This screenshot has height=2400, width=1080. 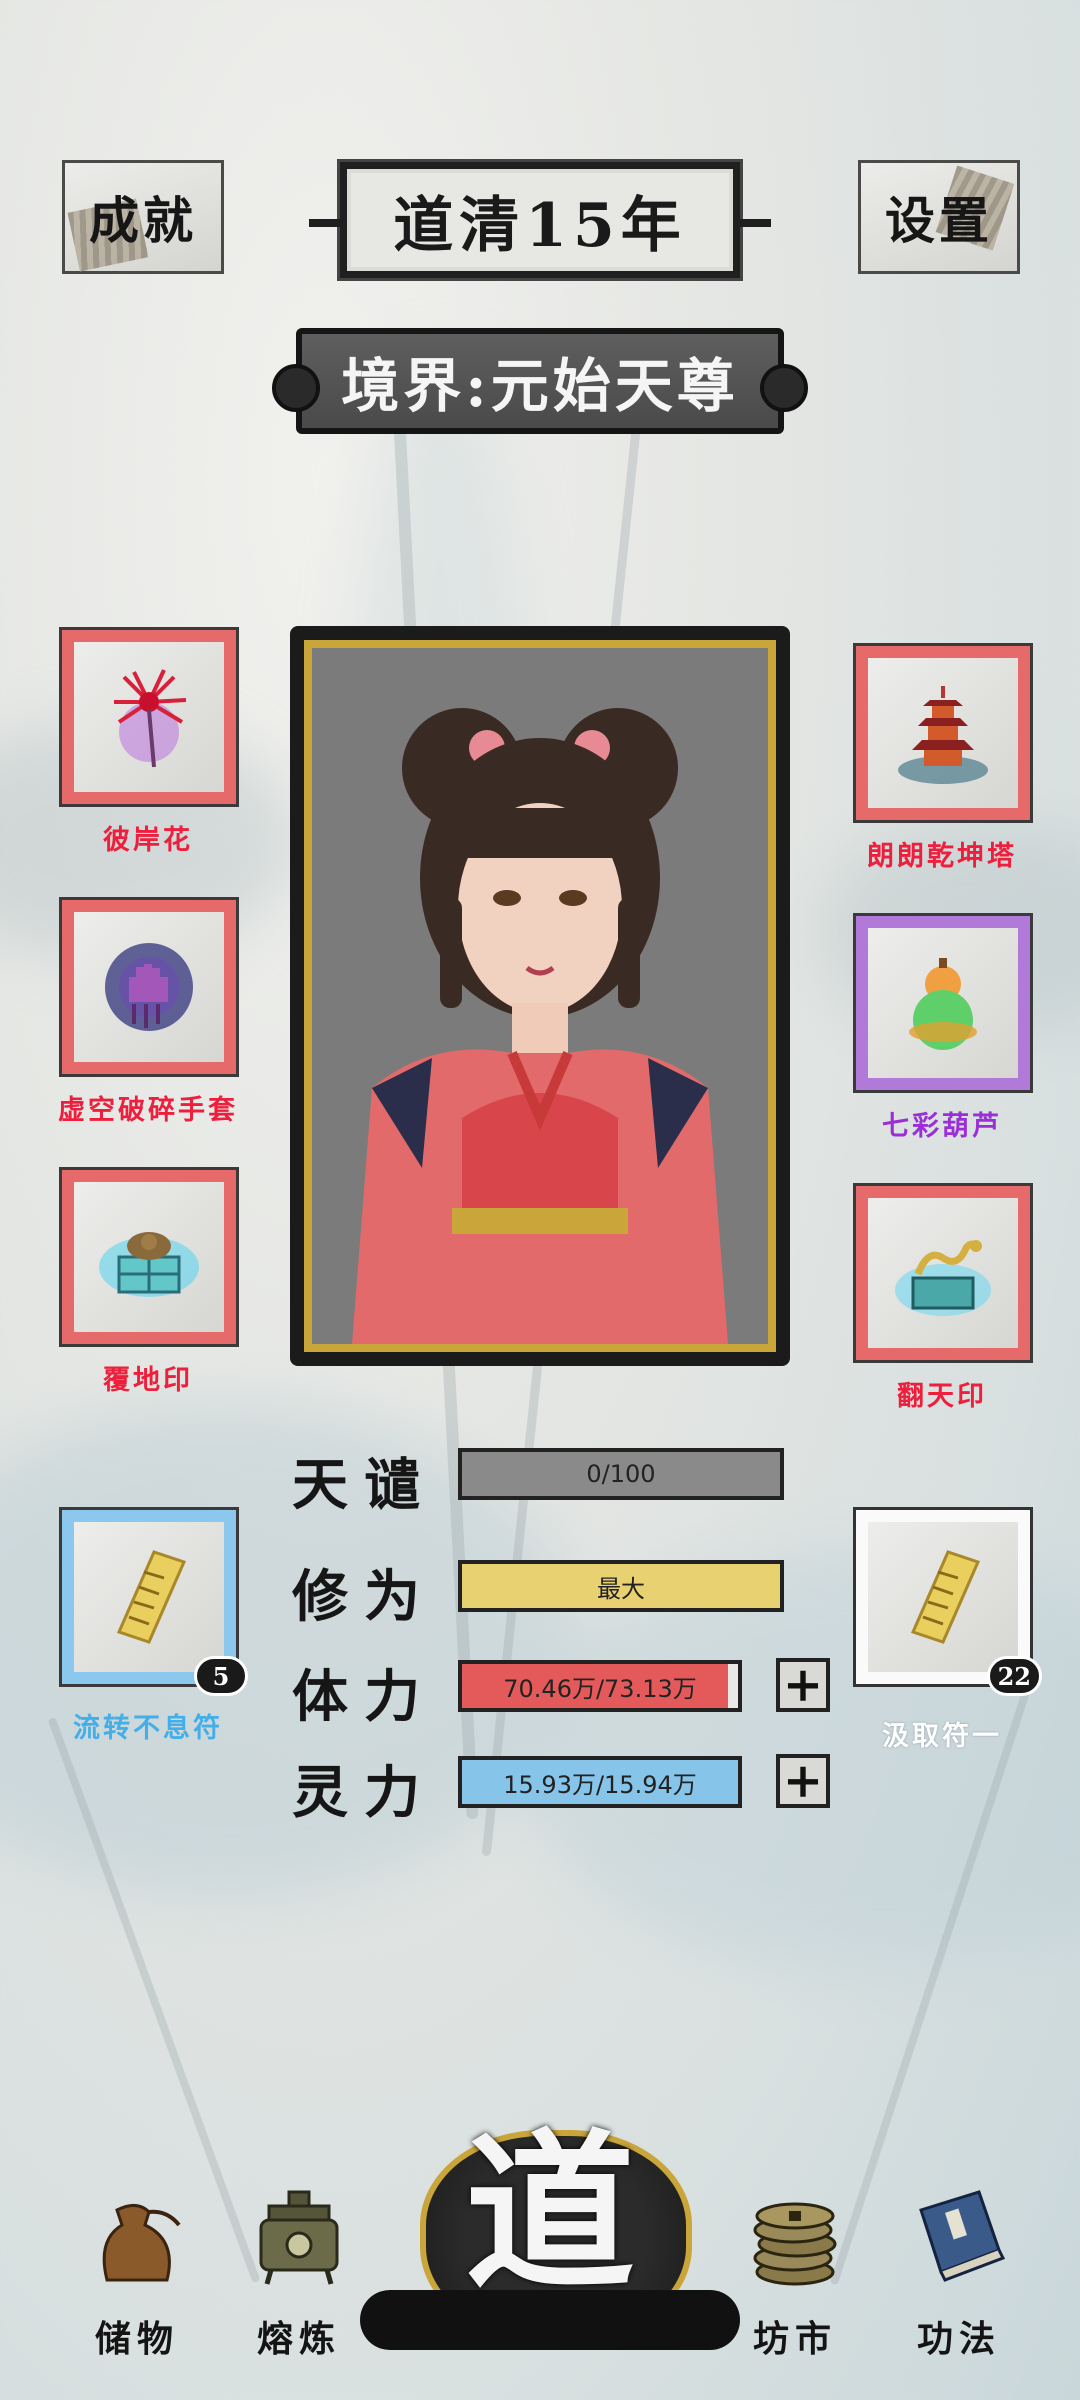 I want to click on item-label-left-3: 覆地印, so click(x=148, y=1380).